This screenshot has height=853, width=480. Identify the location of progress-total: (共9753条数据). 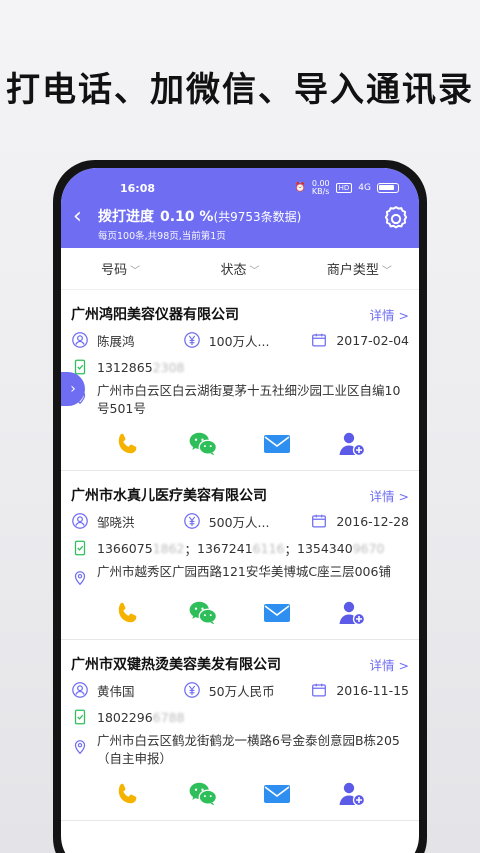
(257, 217).